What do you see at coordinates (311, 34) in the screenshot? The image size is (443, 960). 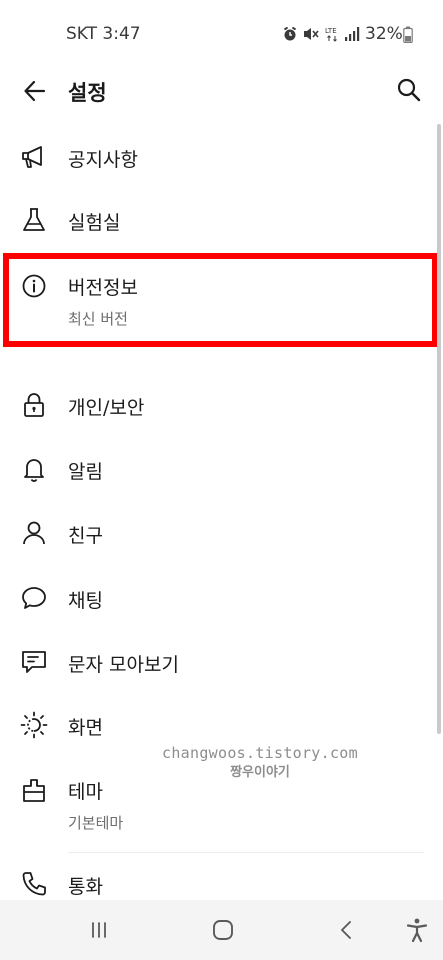 I see `mute-icon` at bounding box center [311, 34].